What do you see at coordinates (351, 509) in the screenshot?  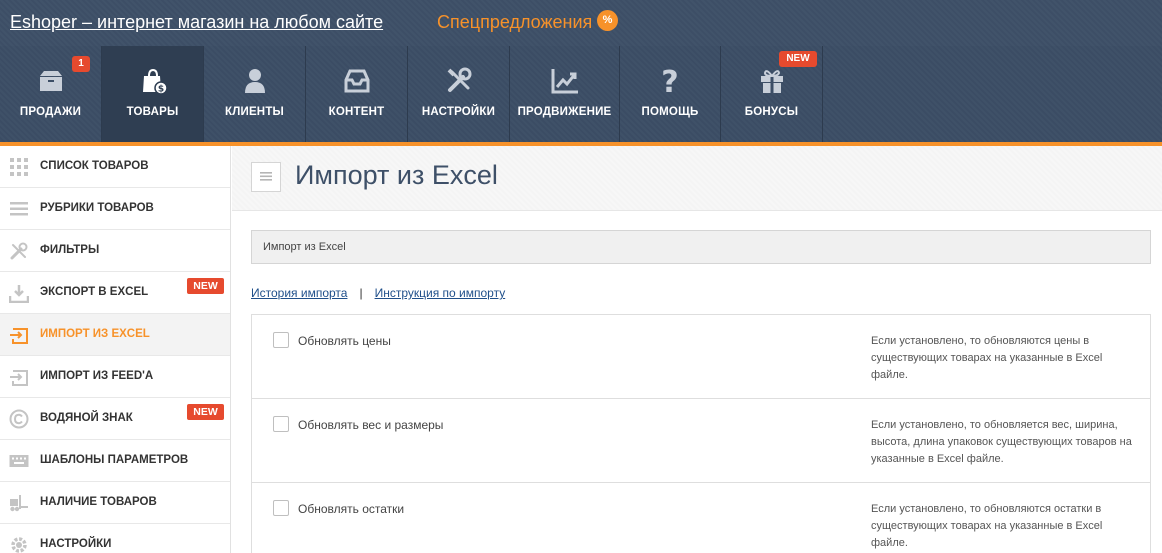 I see `option-label: Обновлять остатки` at bounding box center [351, 509].